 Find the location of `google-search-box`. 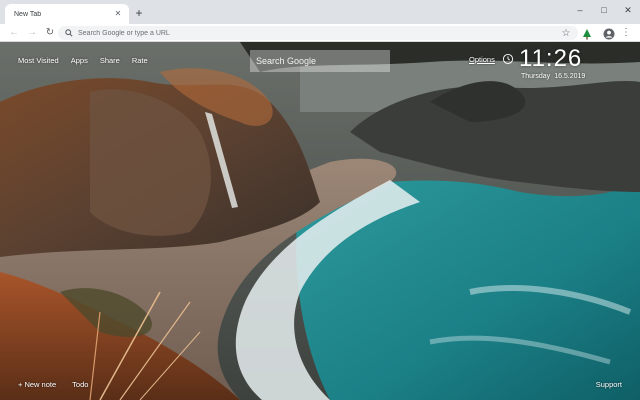

google-search-box is located at coordinates (320, 61).